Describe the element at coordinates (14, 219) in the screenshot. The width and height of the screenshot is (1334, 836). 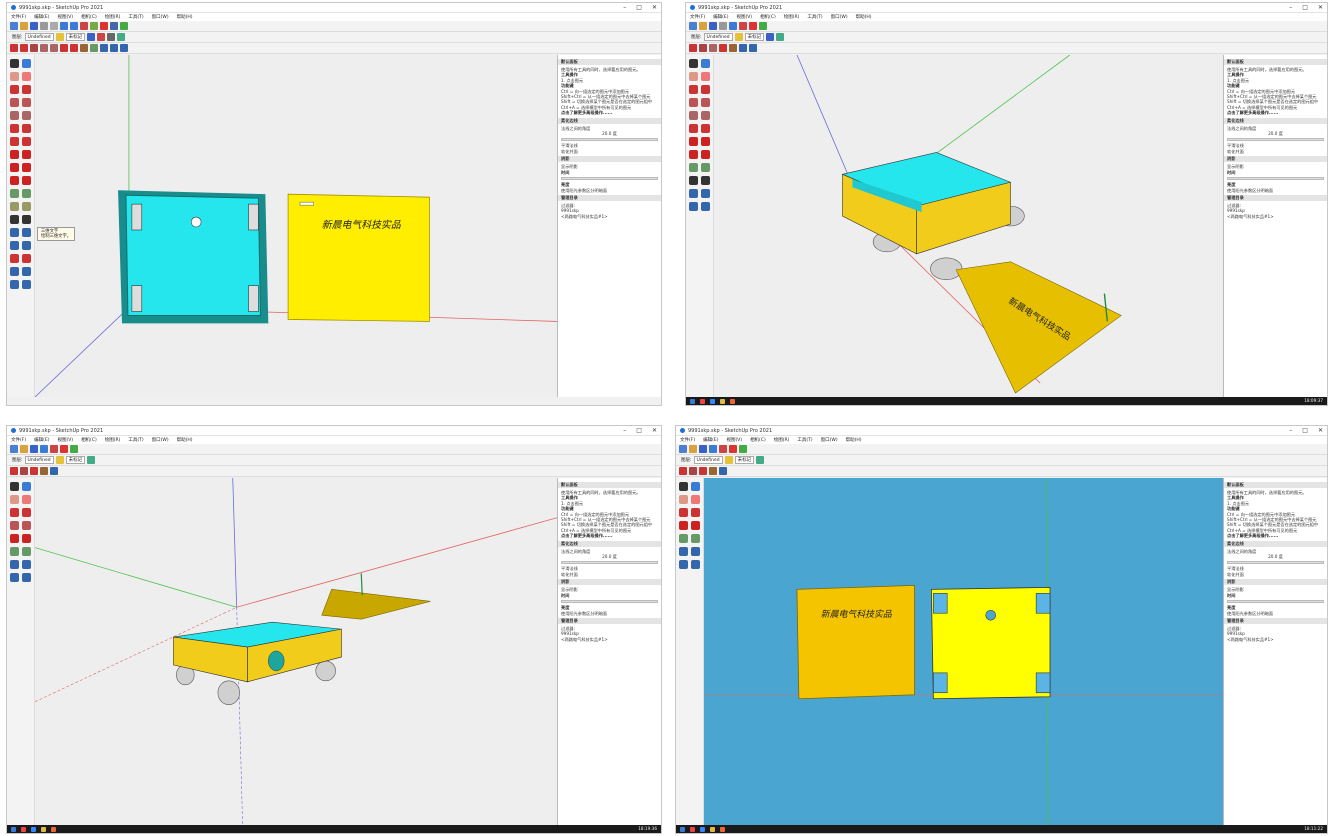
I see `axes-icon` at that location.